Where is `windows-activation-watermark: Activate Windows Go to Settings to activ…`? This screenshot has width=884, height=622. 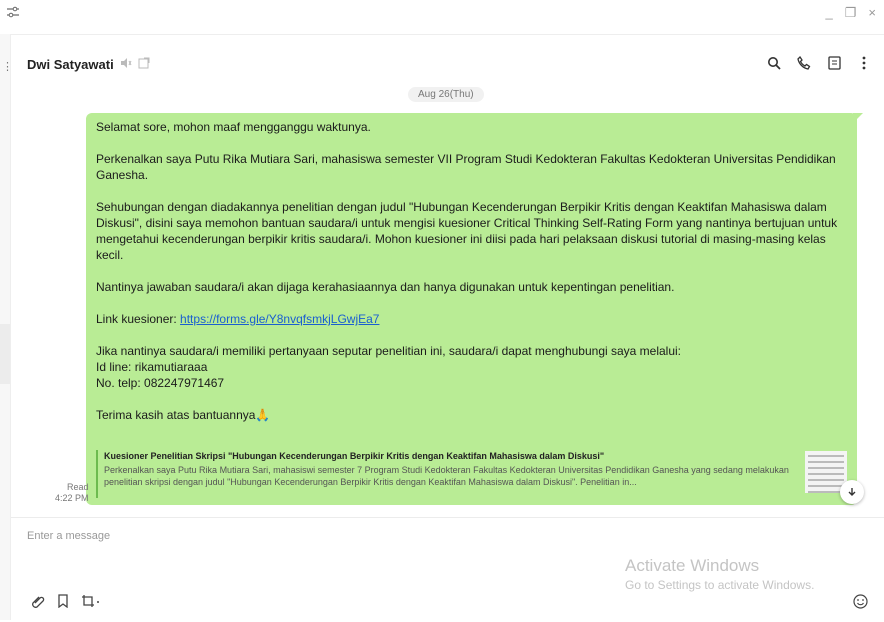 windows-activation-watermark: Activate Windows Go to Settings to activ… is located at coordinates (719, 574).